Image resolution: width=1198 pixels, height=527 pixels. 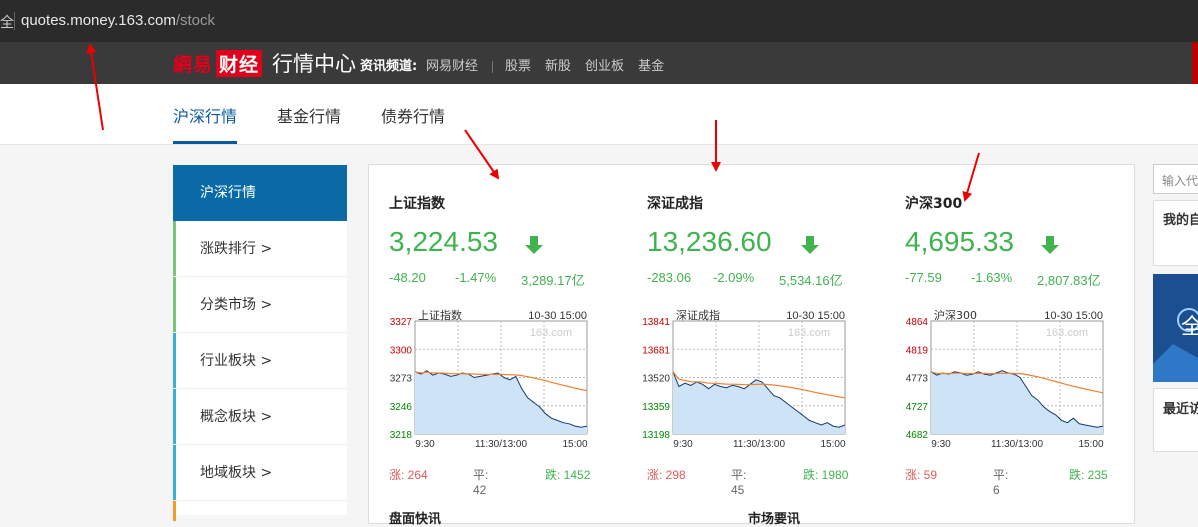 What do you see at coordinates (205, 142) in the screenshot?
I see `active-tab-indicator` at bounding box center [205, 142].